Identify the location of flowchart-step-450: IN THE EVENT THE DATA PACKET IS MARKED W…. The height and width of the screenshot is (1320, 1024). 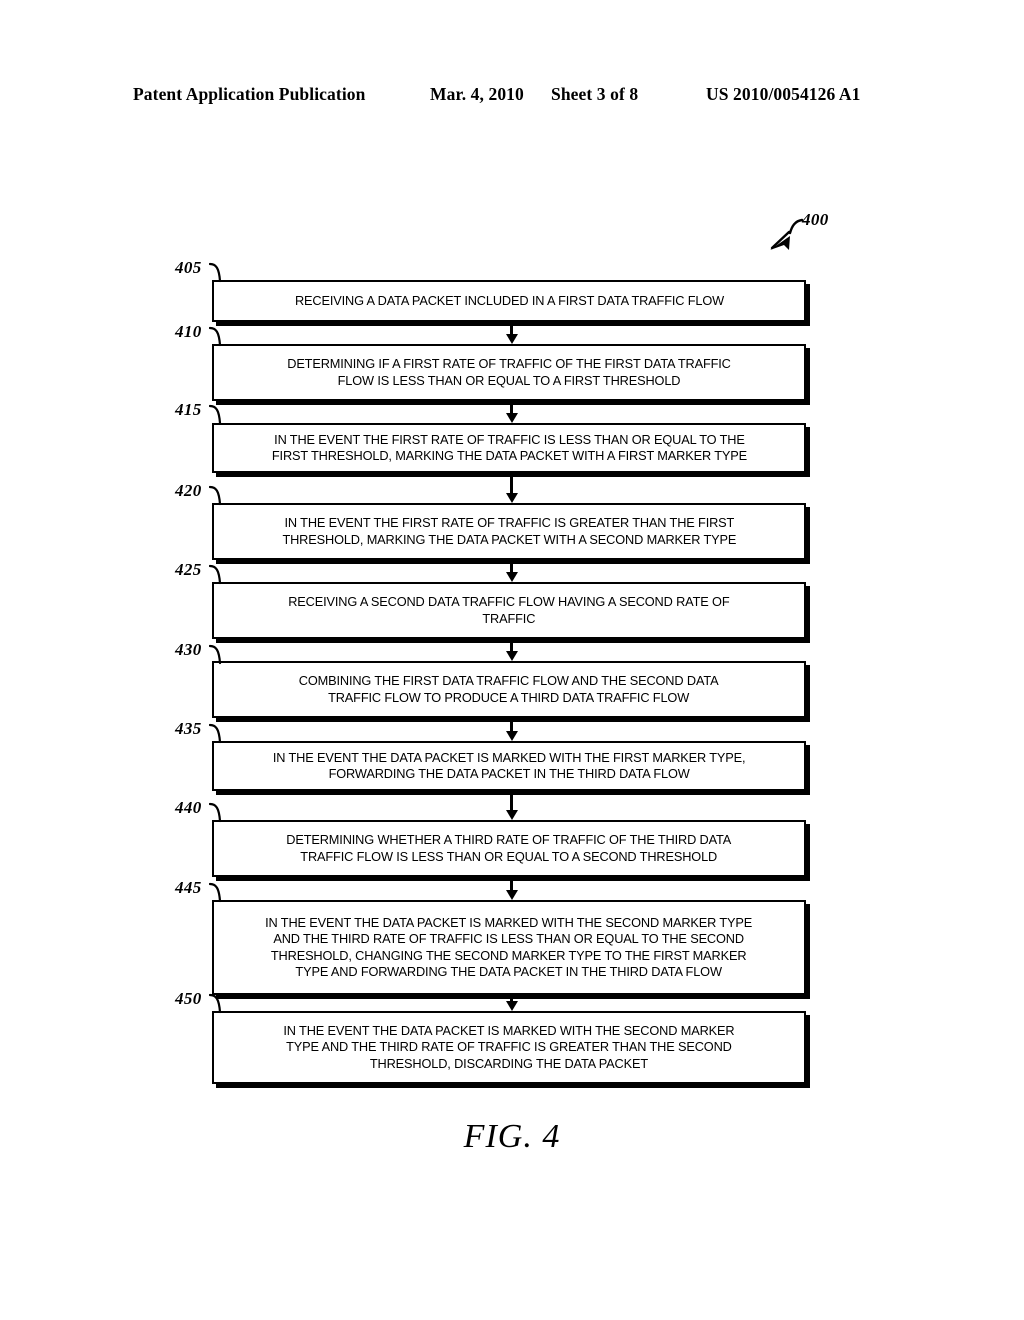
(509, 1047).